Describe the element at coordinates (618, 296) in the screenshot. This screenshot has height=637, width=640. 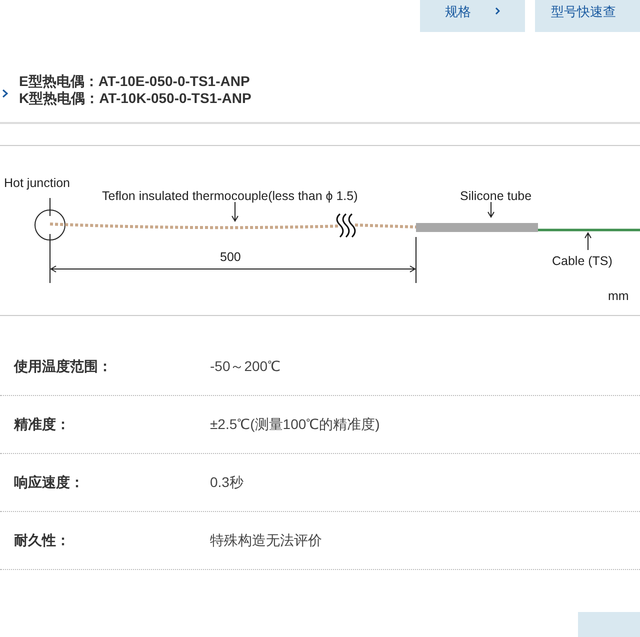
I see `unit-label: mm` at that location.